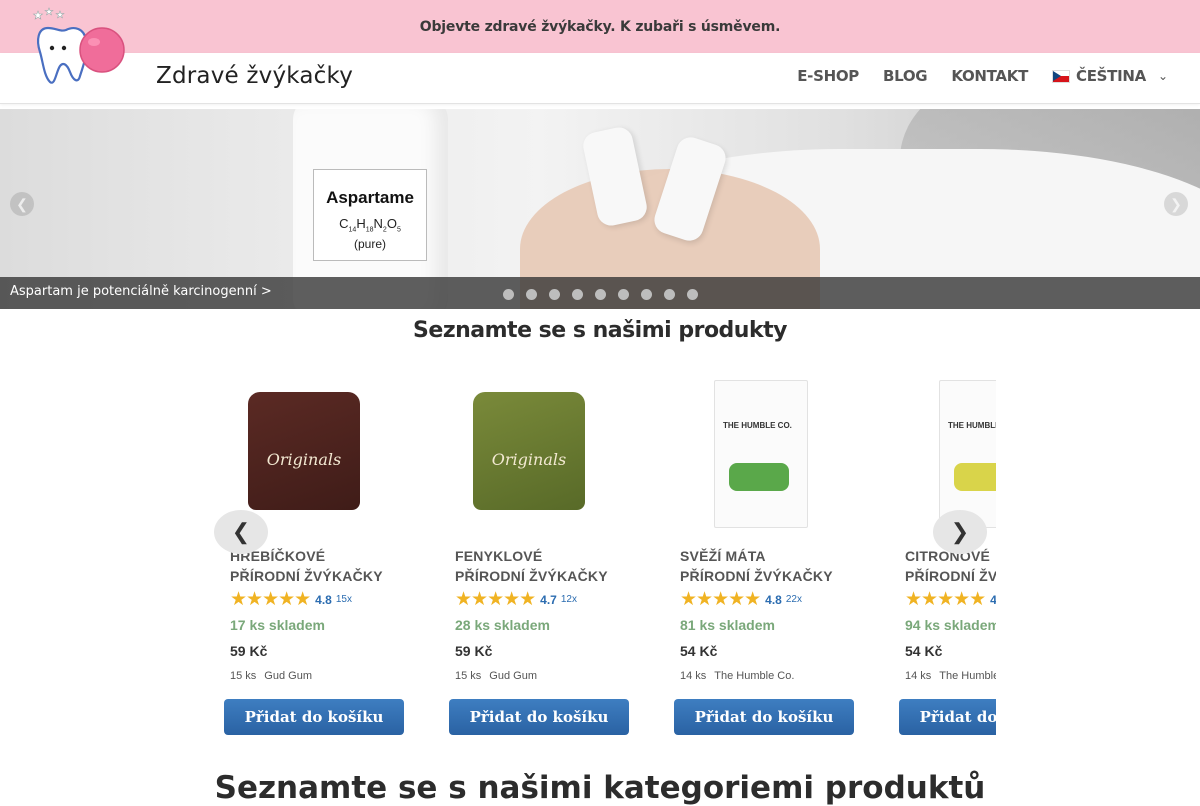 The height and width of the screenshot is (806, 1200). What do you see at coordinates (828, 76) in the screenshot?
I see `nav-eshop: E-SHOP` at bounding box center [828, 76].